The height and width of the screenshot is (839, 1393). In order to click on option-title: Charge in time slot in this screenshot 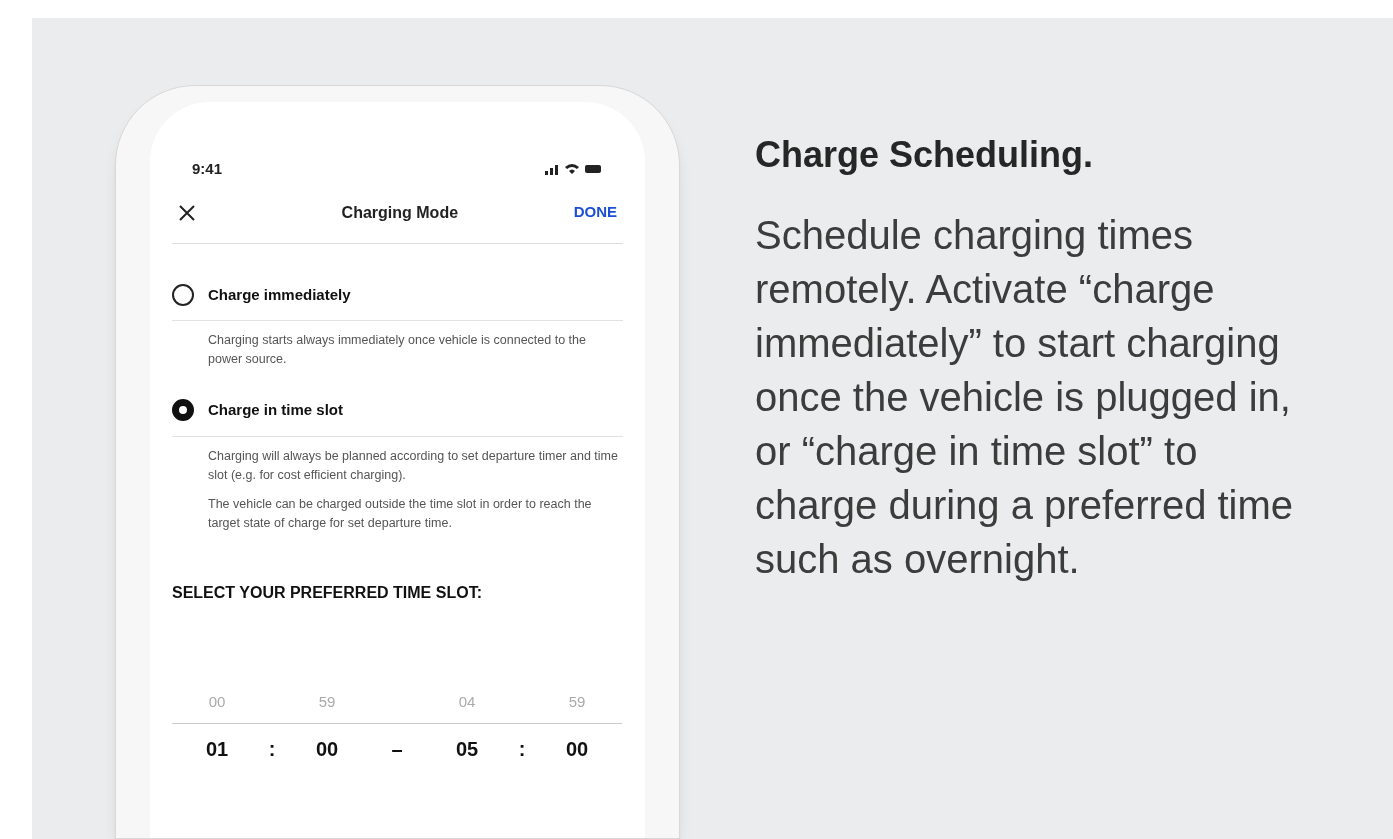, I will do `click(276, 410)`.